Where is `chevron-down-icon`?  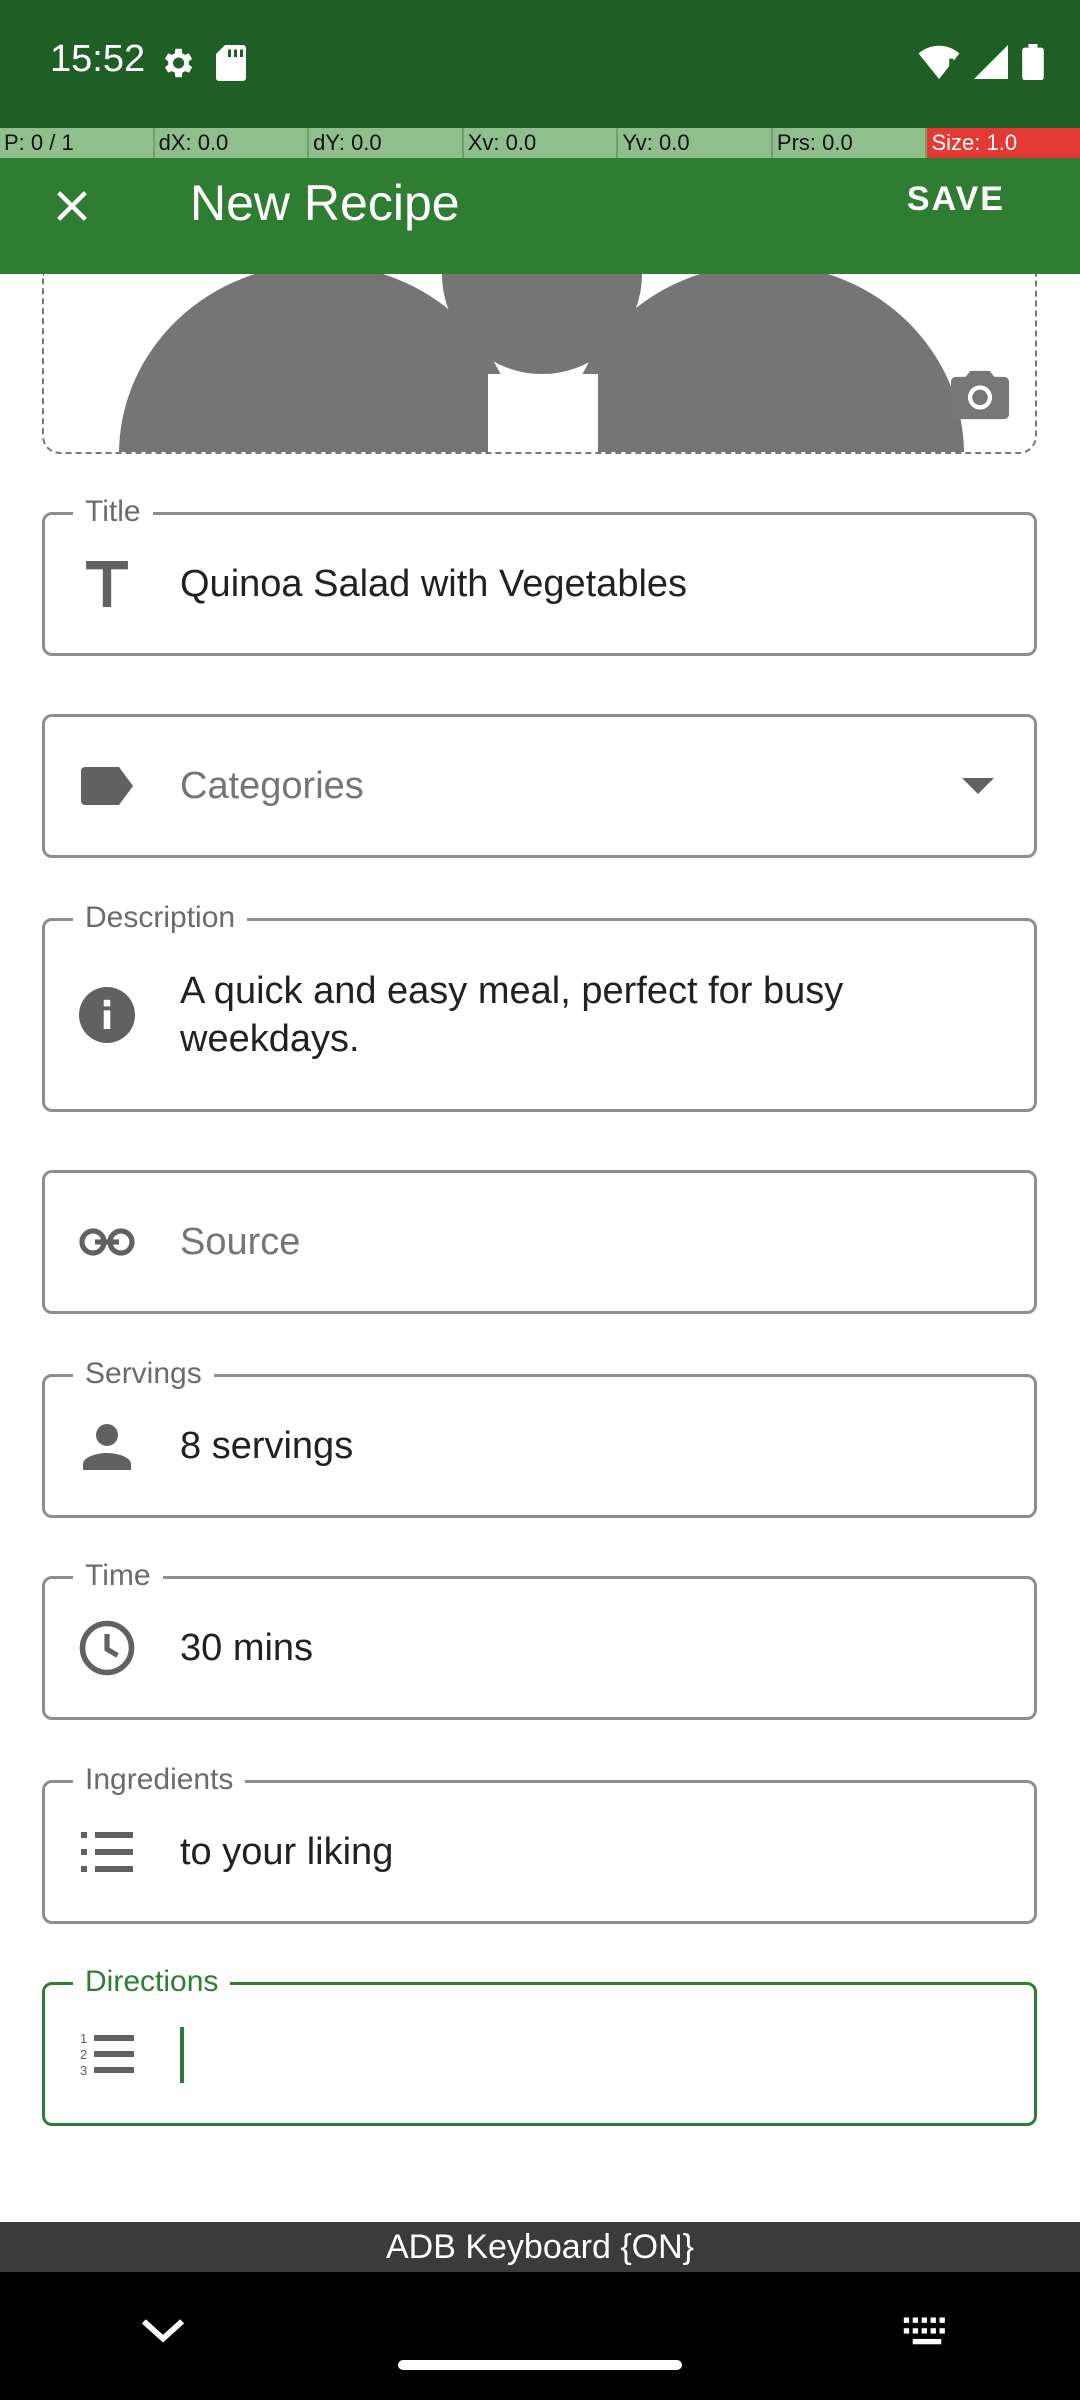 chevron-down-icon is located at coordinates (163, 2331).